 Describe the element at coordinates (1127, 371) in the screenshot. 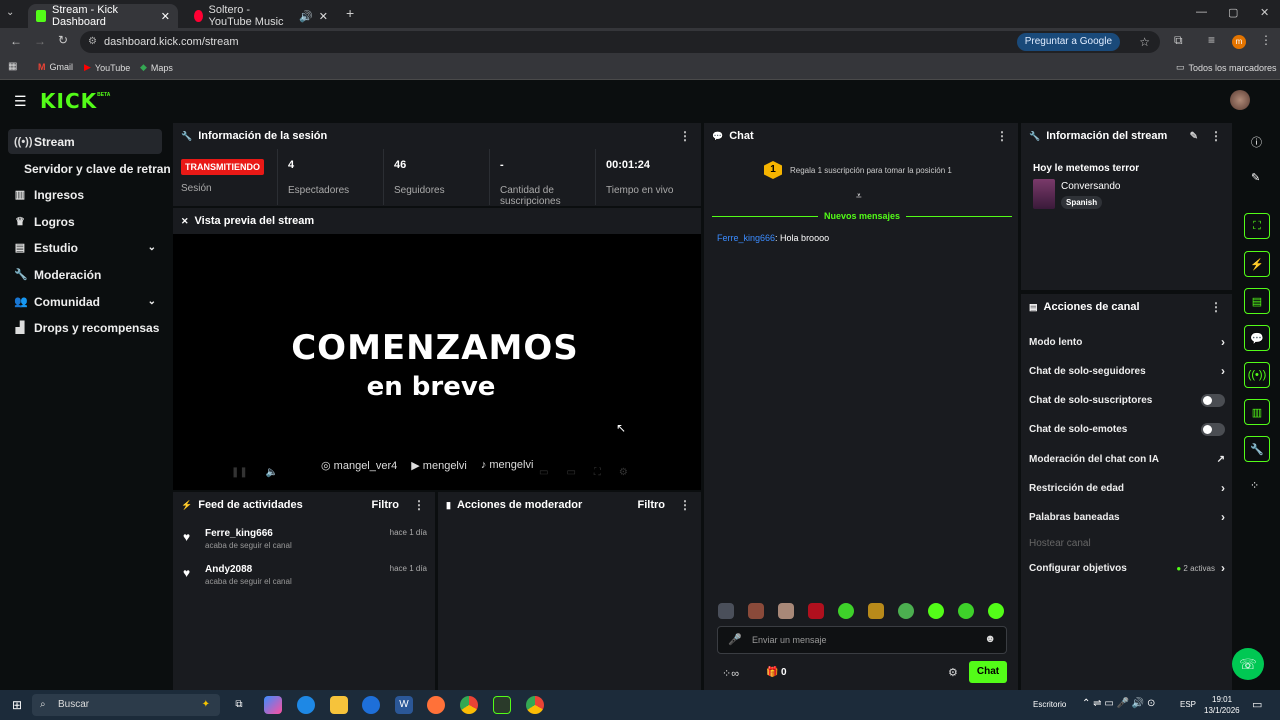

I see `action-followers-only: Chat de solo-seguidores ›` at that location.